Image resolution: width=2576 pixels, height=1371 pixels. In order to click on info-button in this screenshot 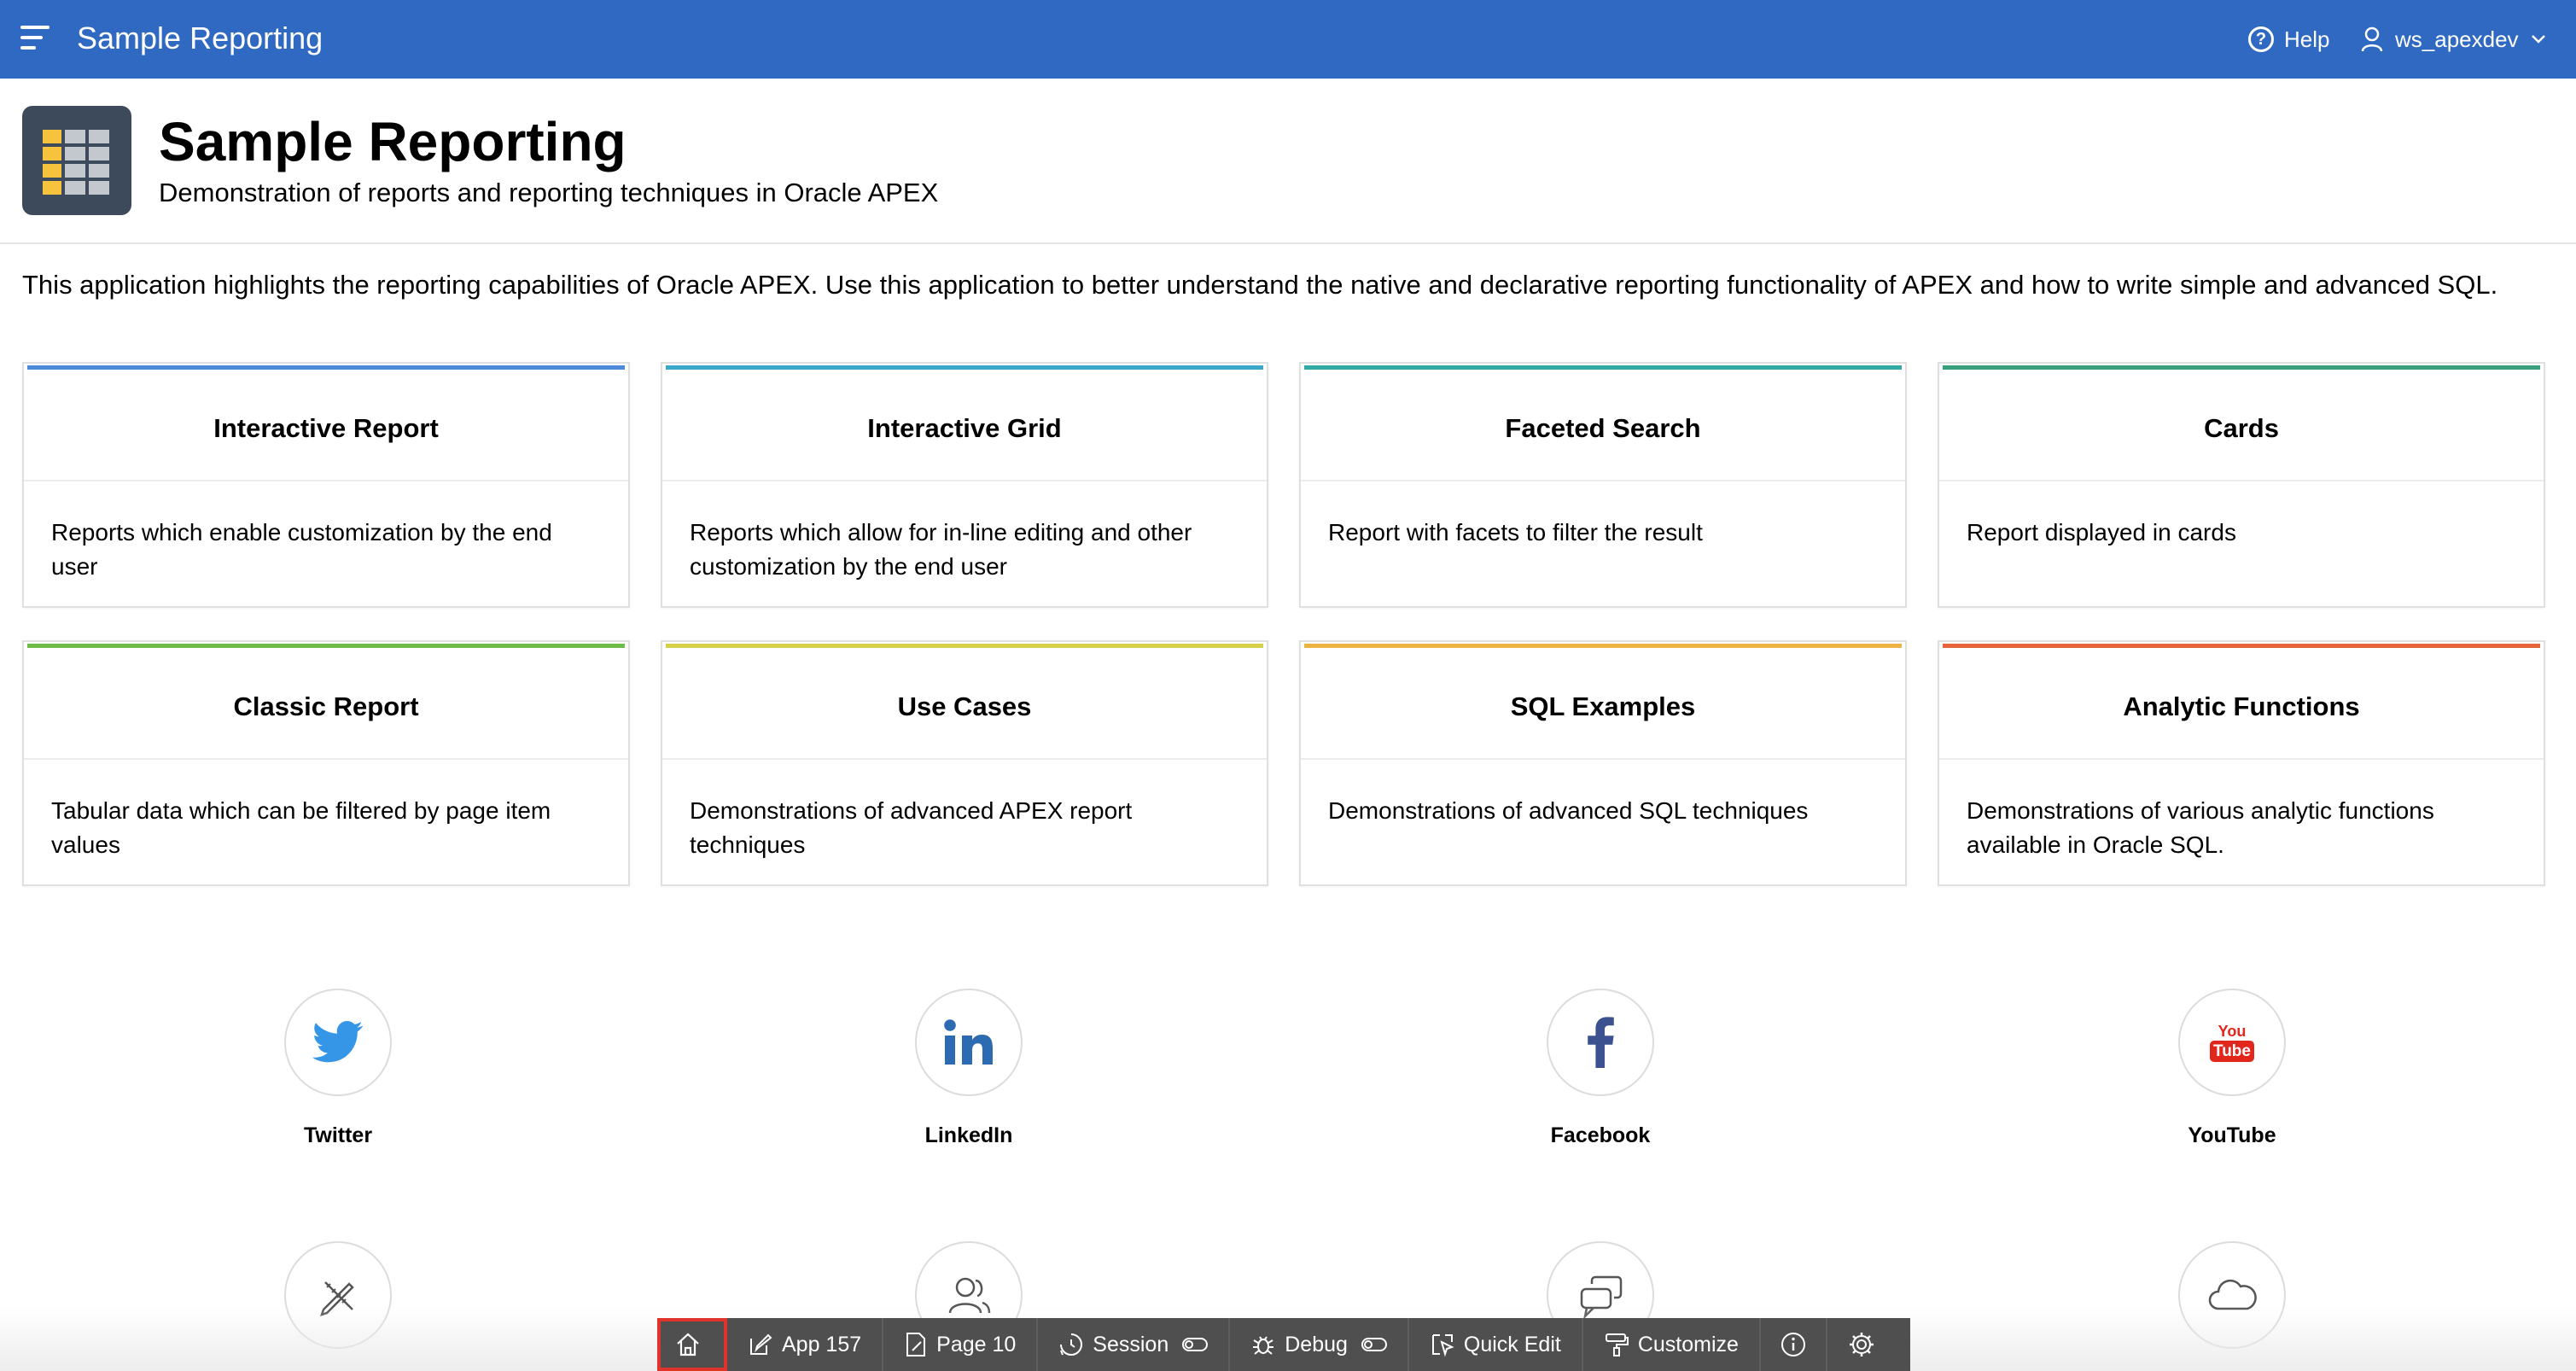, I will do `click(1794, 1344)`.